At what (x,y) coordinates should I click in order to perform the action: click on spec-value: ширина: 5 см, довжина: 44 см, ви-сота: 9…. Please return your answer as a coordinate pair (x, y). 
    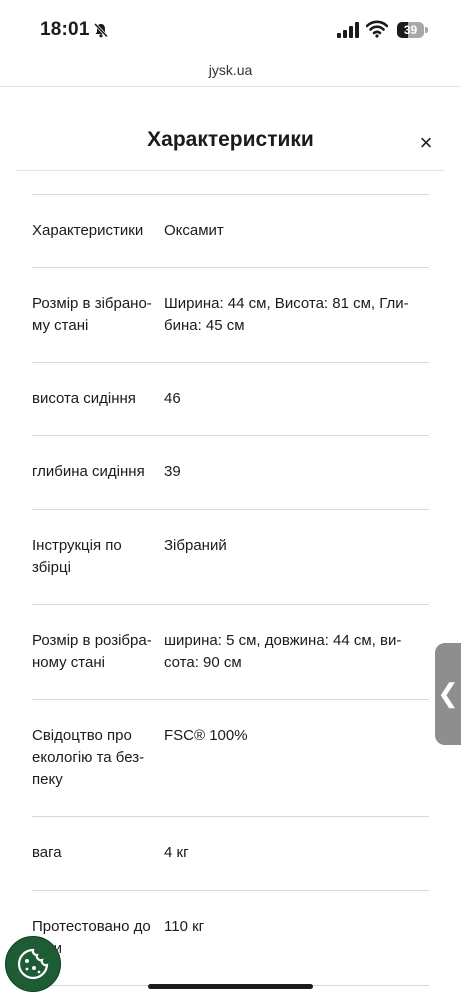
    Looking at the image, I should click on (283, 651).